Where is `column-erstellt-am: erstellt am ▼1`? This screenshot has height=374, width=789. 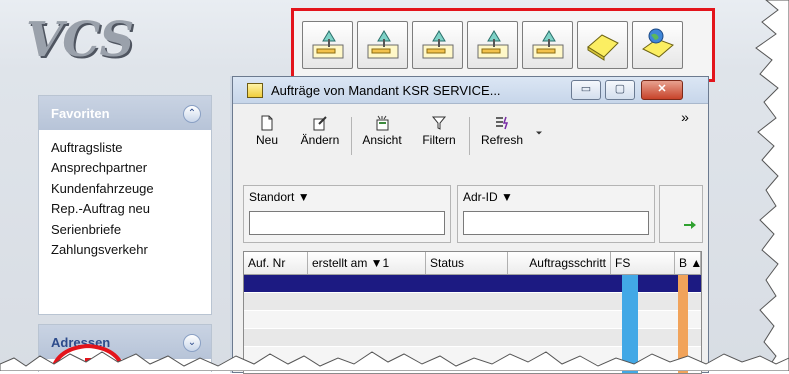 column-erstellt-am: erstellt am ▼1 is located at coordinates (367, 263).